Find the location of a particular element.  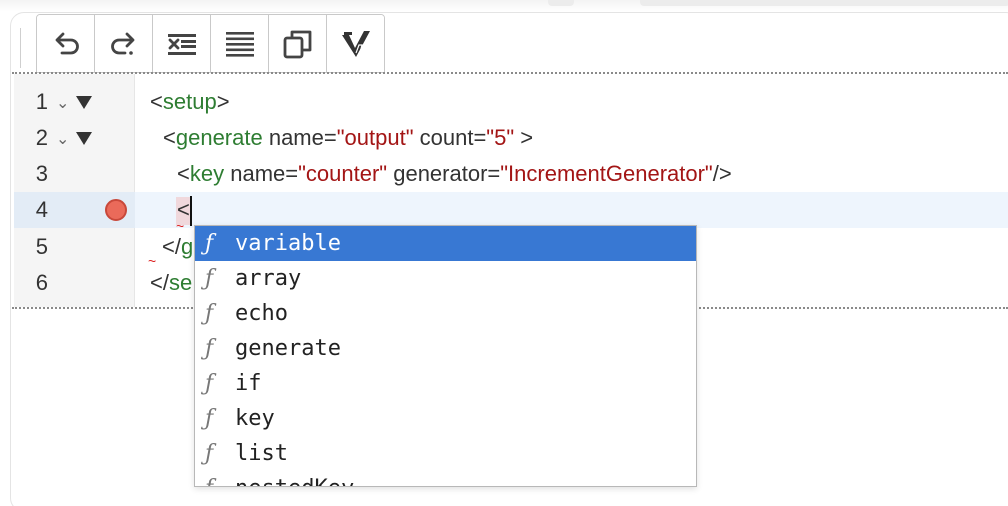

code-line-5: </g is located at coordinates (177, 247).